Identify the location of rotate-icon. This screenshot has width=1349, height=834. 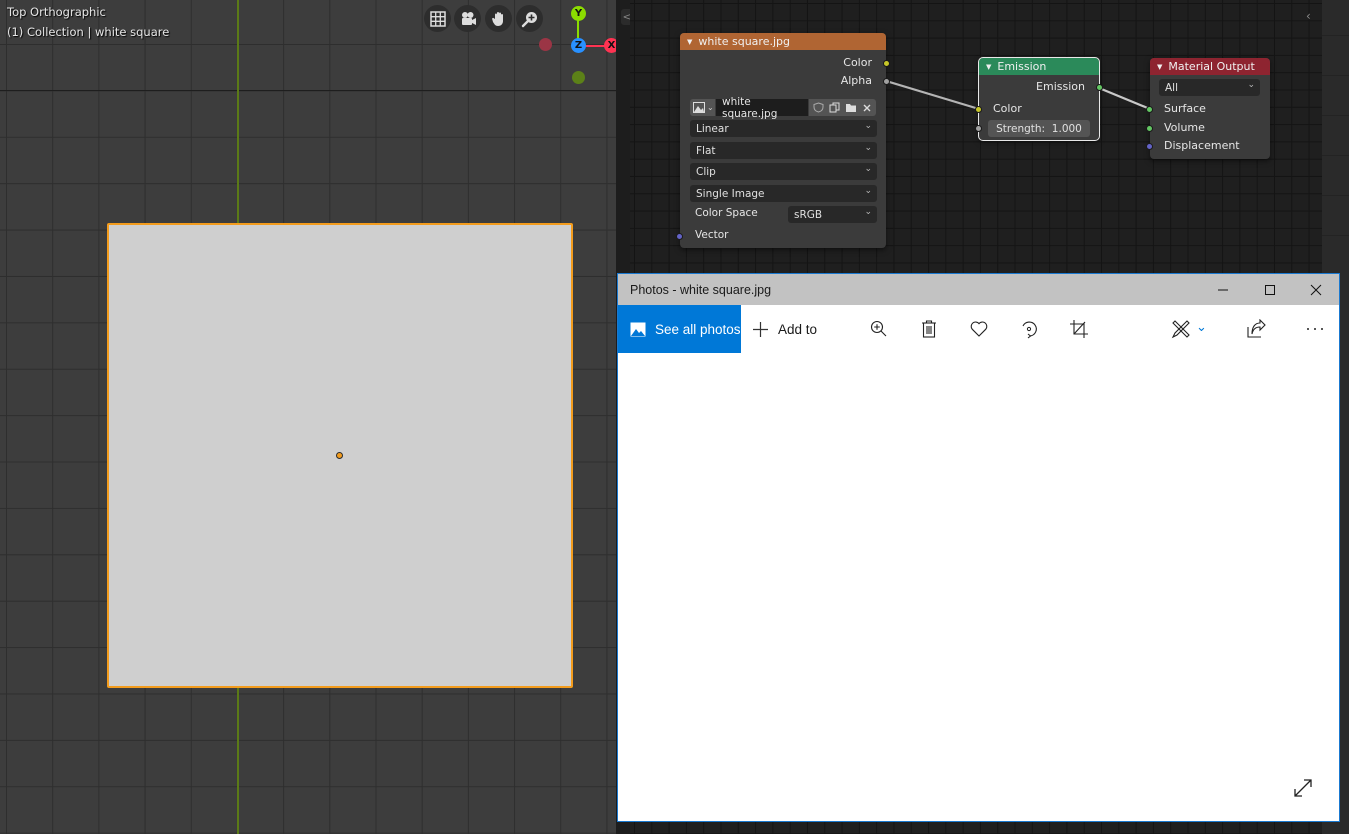
(1029, 330).